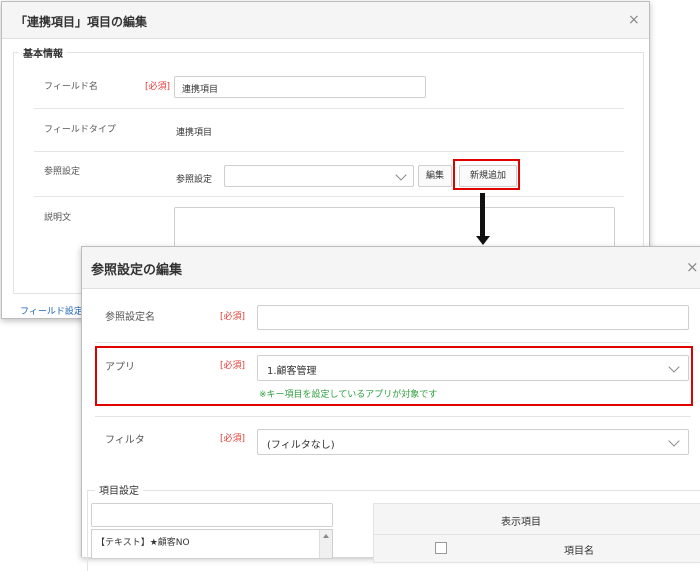 Image resolution: width=700 pixels, height=571 pixels. Describe the element at coordinates (325, 544) in the screenshot. I see `scrollbar` at that location.